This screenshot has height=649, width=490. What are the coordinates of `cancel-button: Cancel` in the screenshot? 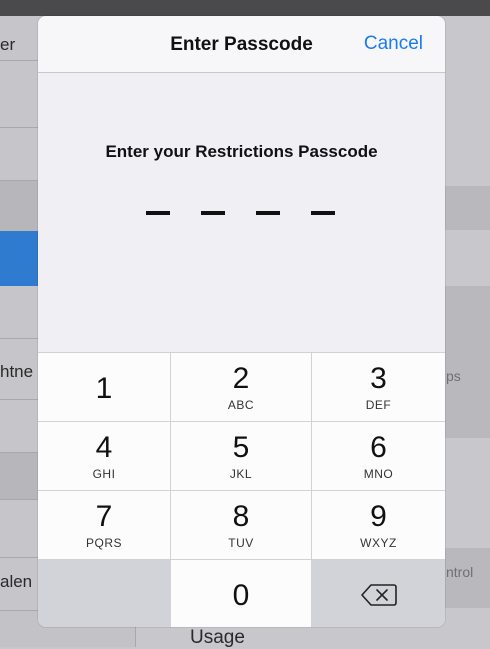 It's located at (393, 44).